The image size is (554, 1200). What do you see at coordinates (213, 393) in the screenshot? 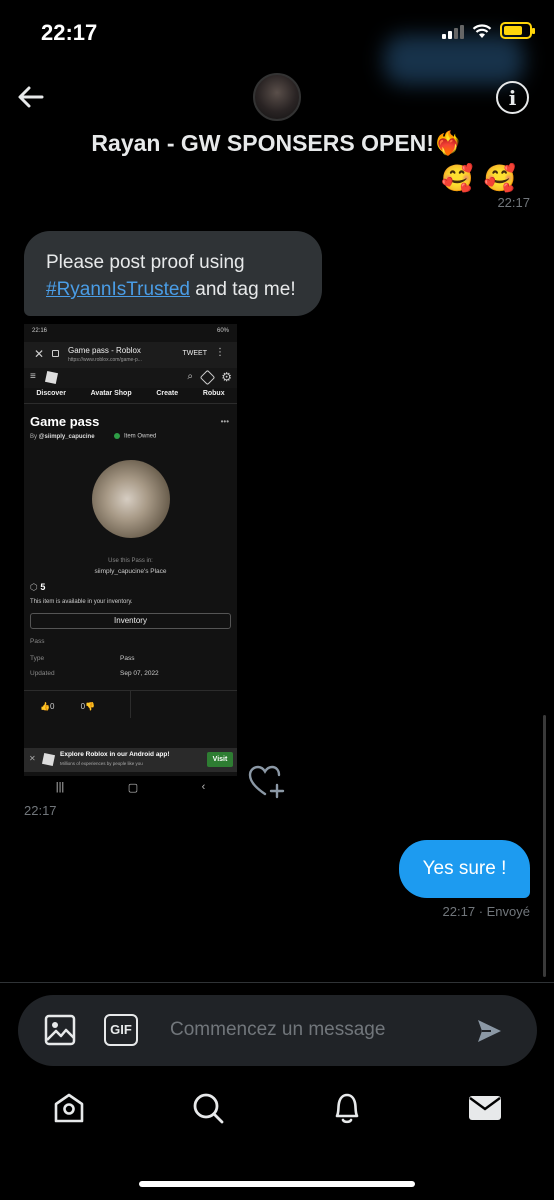
I see `image-nav-link: Robux` at bounding box center [213, 393].